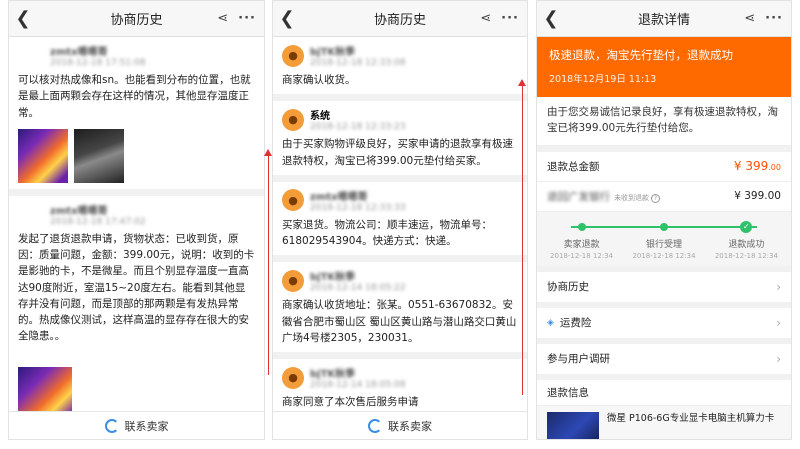 The image size is (800, 449). Describe the element at coordinates (358, 288) in the screenshot. I see `entry-time: 2018-12-14 18:05:22` at that location.